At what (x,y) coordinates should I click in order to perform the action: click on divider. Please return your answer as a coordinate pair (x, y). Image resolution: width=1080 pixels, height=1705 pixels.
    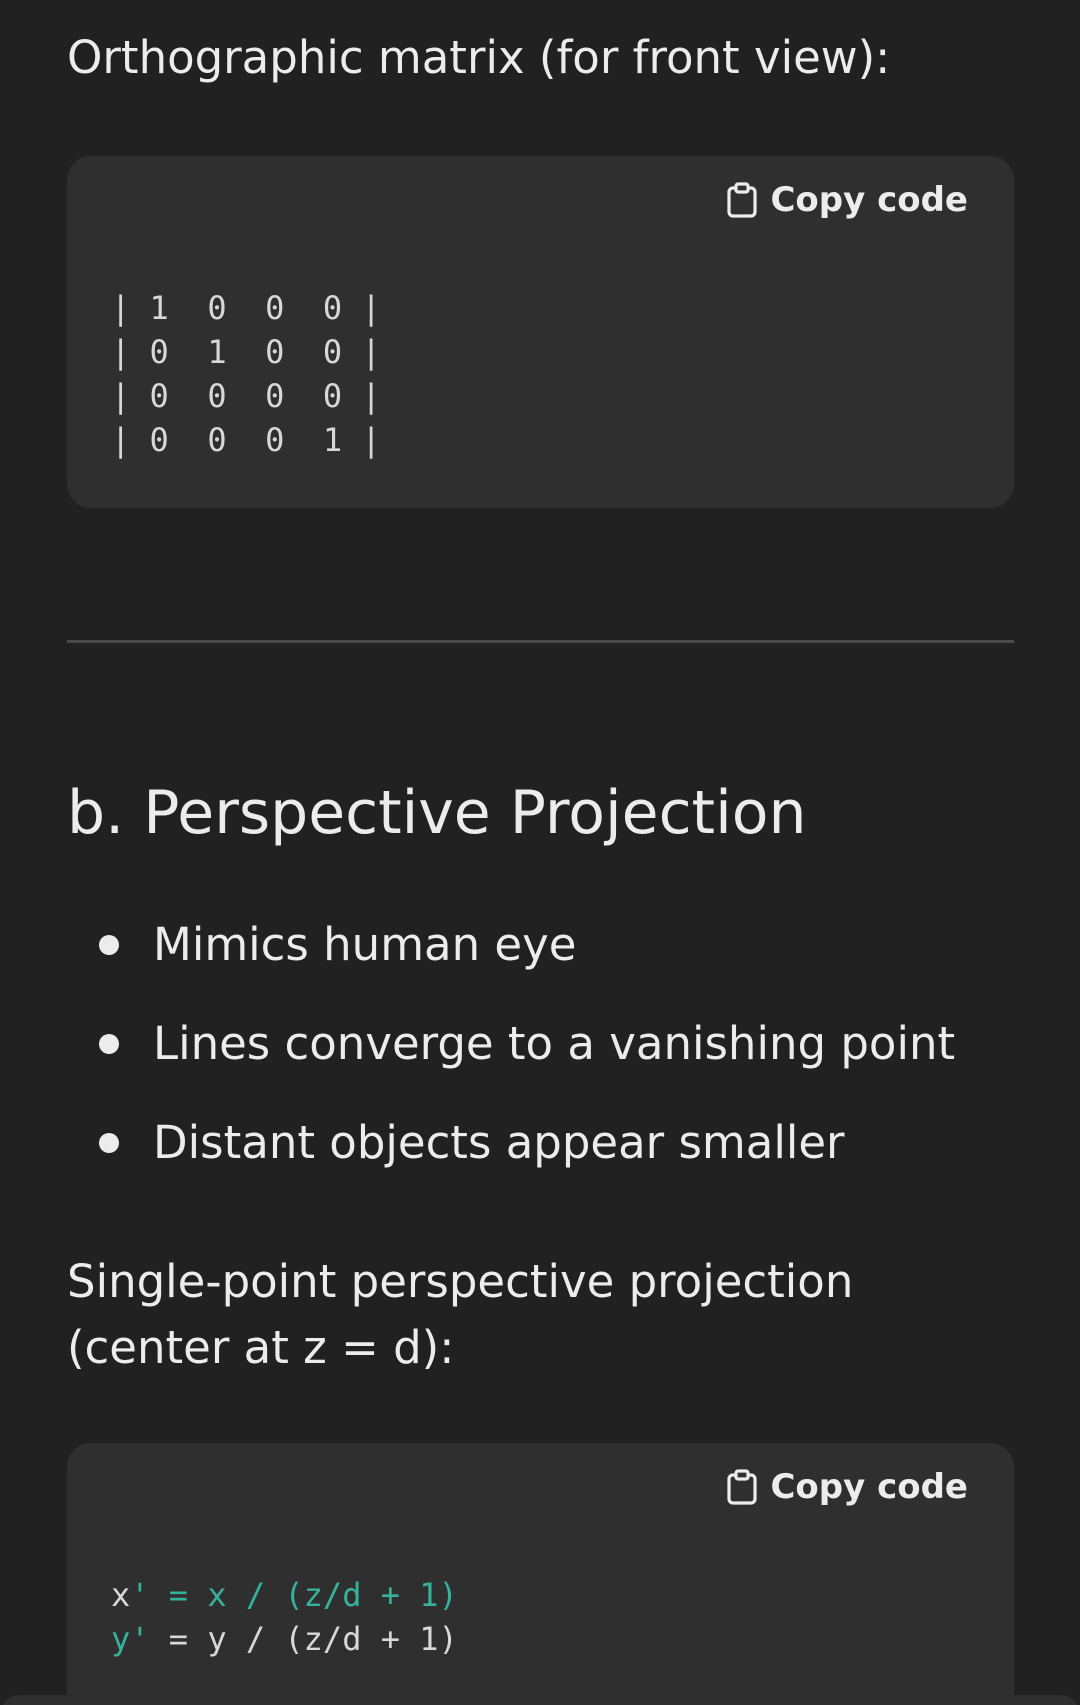
    Looking at the image, I should click on (540, 641).